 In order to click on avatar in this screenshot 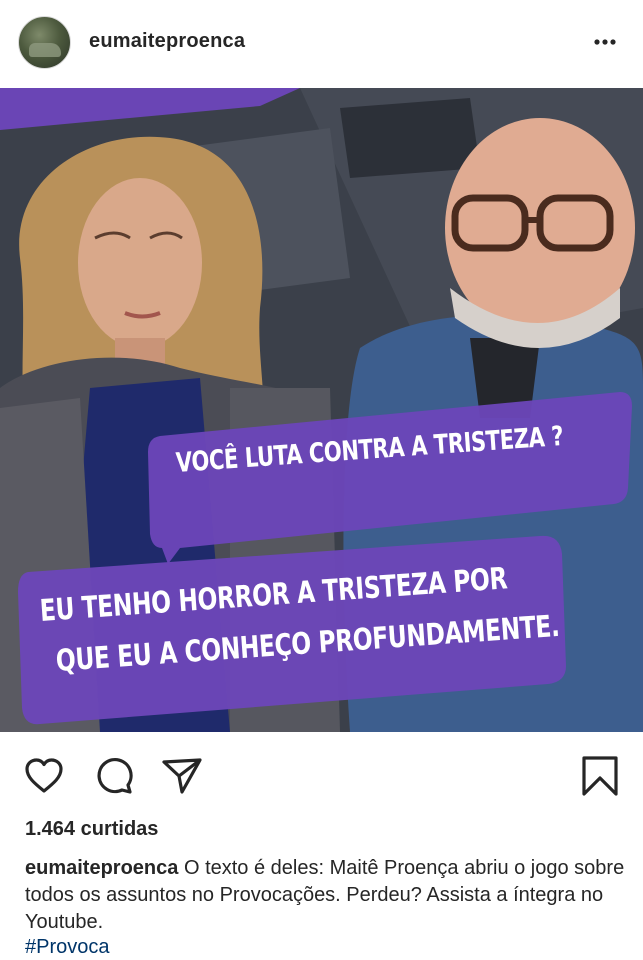, I will do `click(44, 42)`.